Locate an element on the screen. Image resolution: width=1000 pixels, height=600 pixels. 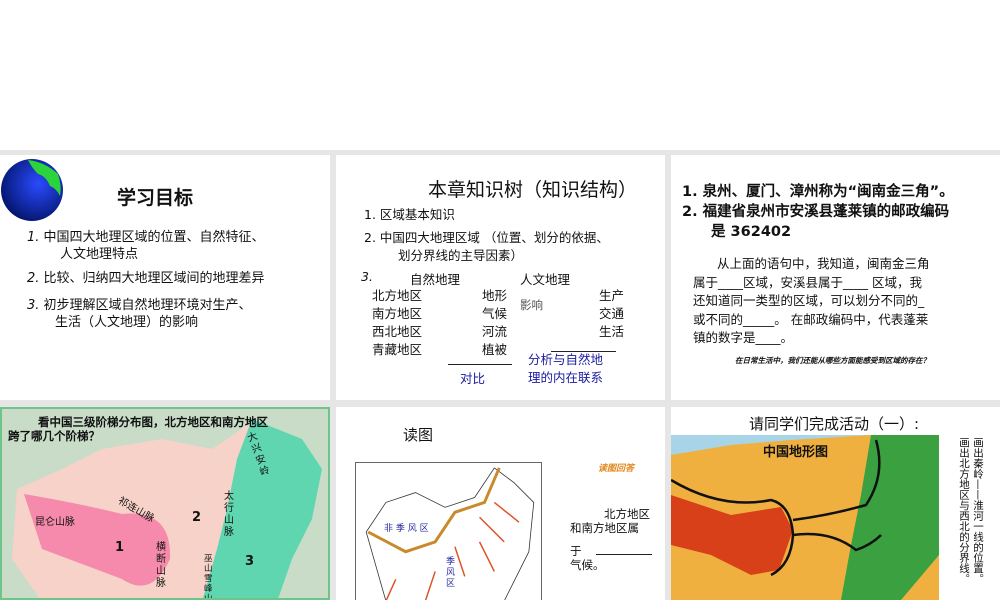
globe-icon is located at coordinates (32, 190).